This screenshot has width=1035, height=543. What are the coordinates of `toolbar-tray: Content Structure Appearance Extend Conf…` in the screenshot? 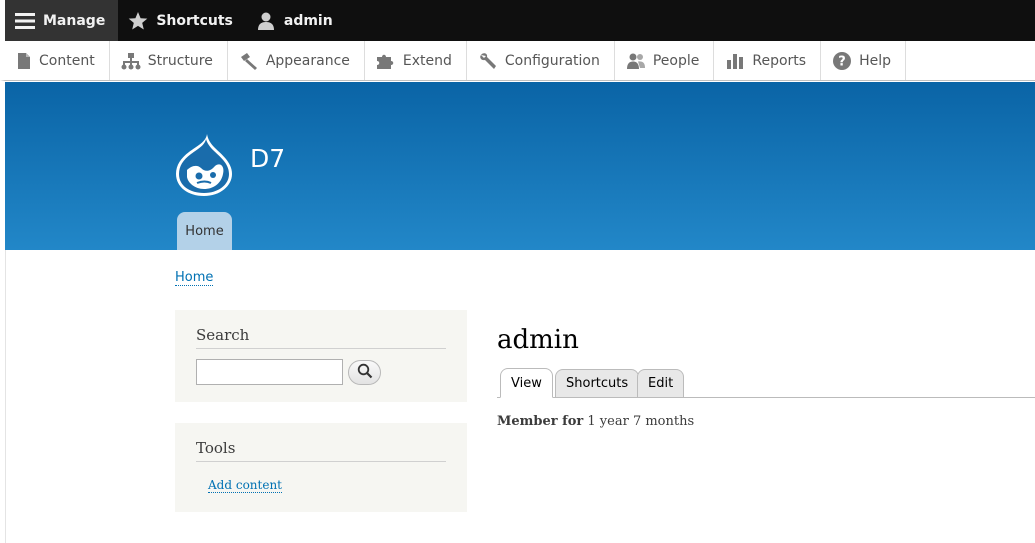 It's located at (517, 61).